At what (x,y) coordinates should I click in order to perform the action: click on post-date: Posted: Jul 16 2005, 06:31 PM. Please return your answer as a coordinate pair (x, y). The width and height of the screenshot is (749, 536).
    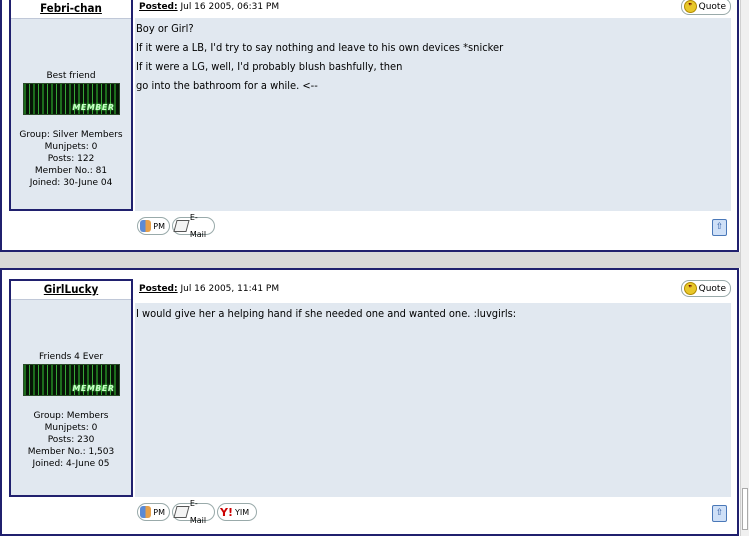
    Looking at the image, I should click on (209, 7).